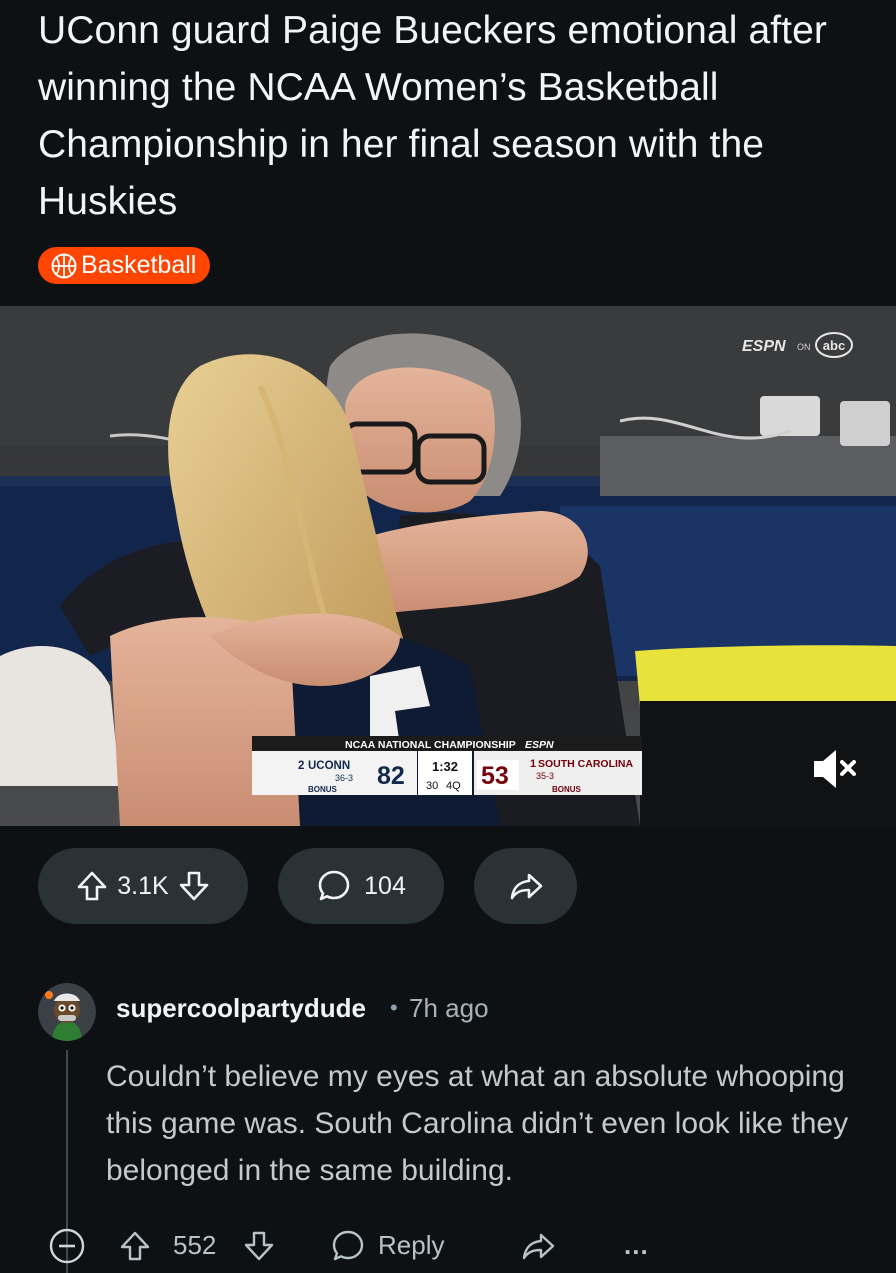 This screenshot has height=1273, width=896. I want to click on flair-badge: Basketball, so click(124, 265).